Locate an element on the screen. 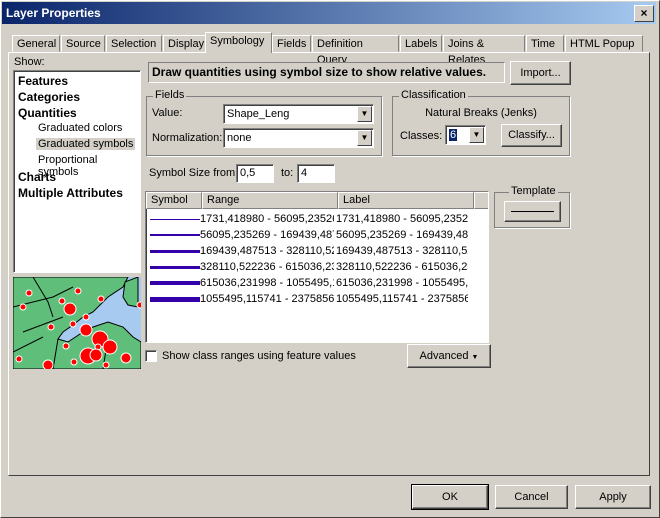  window-title: Layer Properties is located at coordinates (53, 13).